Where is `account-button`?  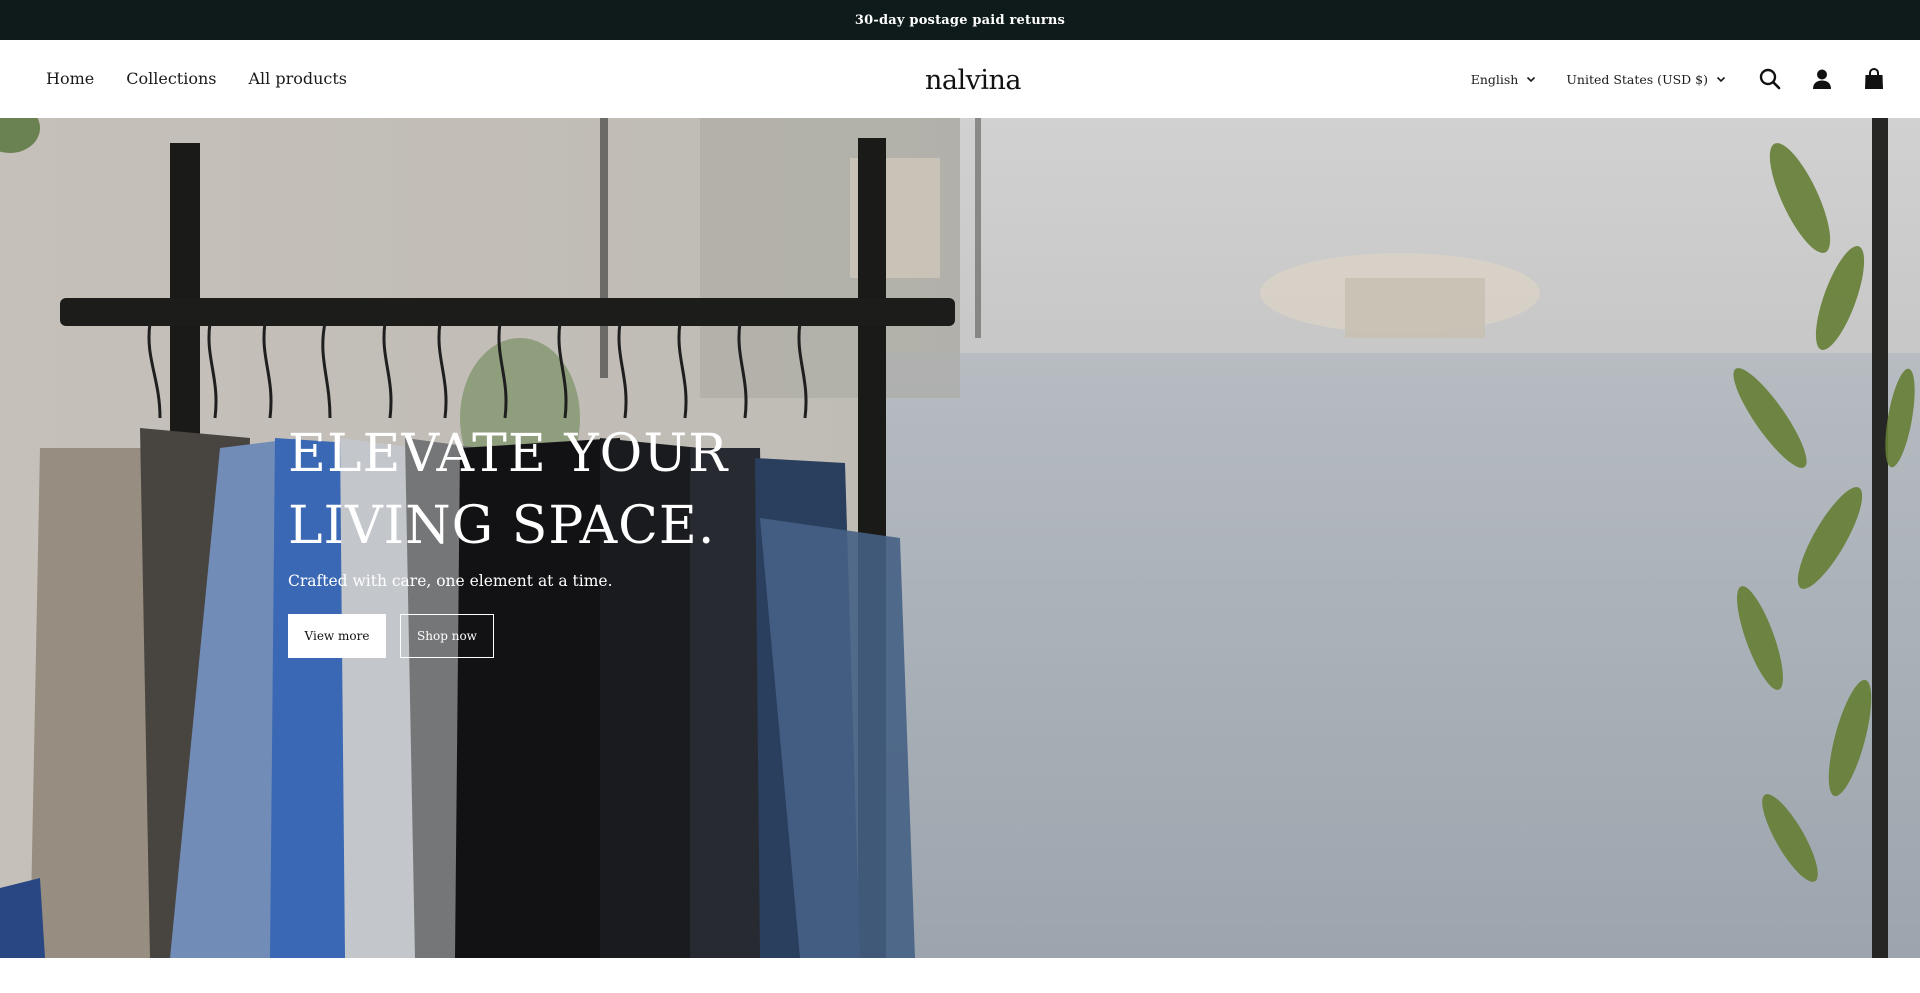
account-button is located at coordinates (1822, 79).